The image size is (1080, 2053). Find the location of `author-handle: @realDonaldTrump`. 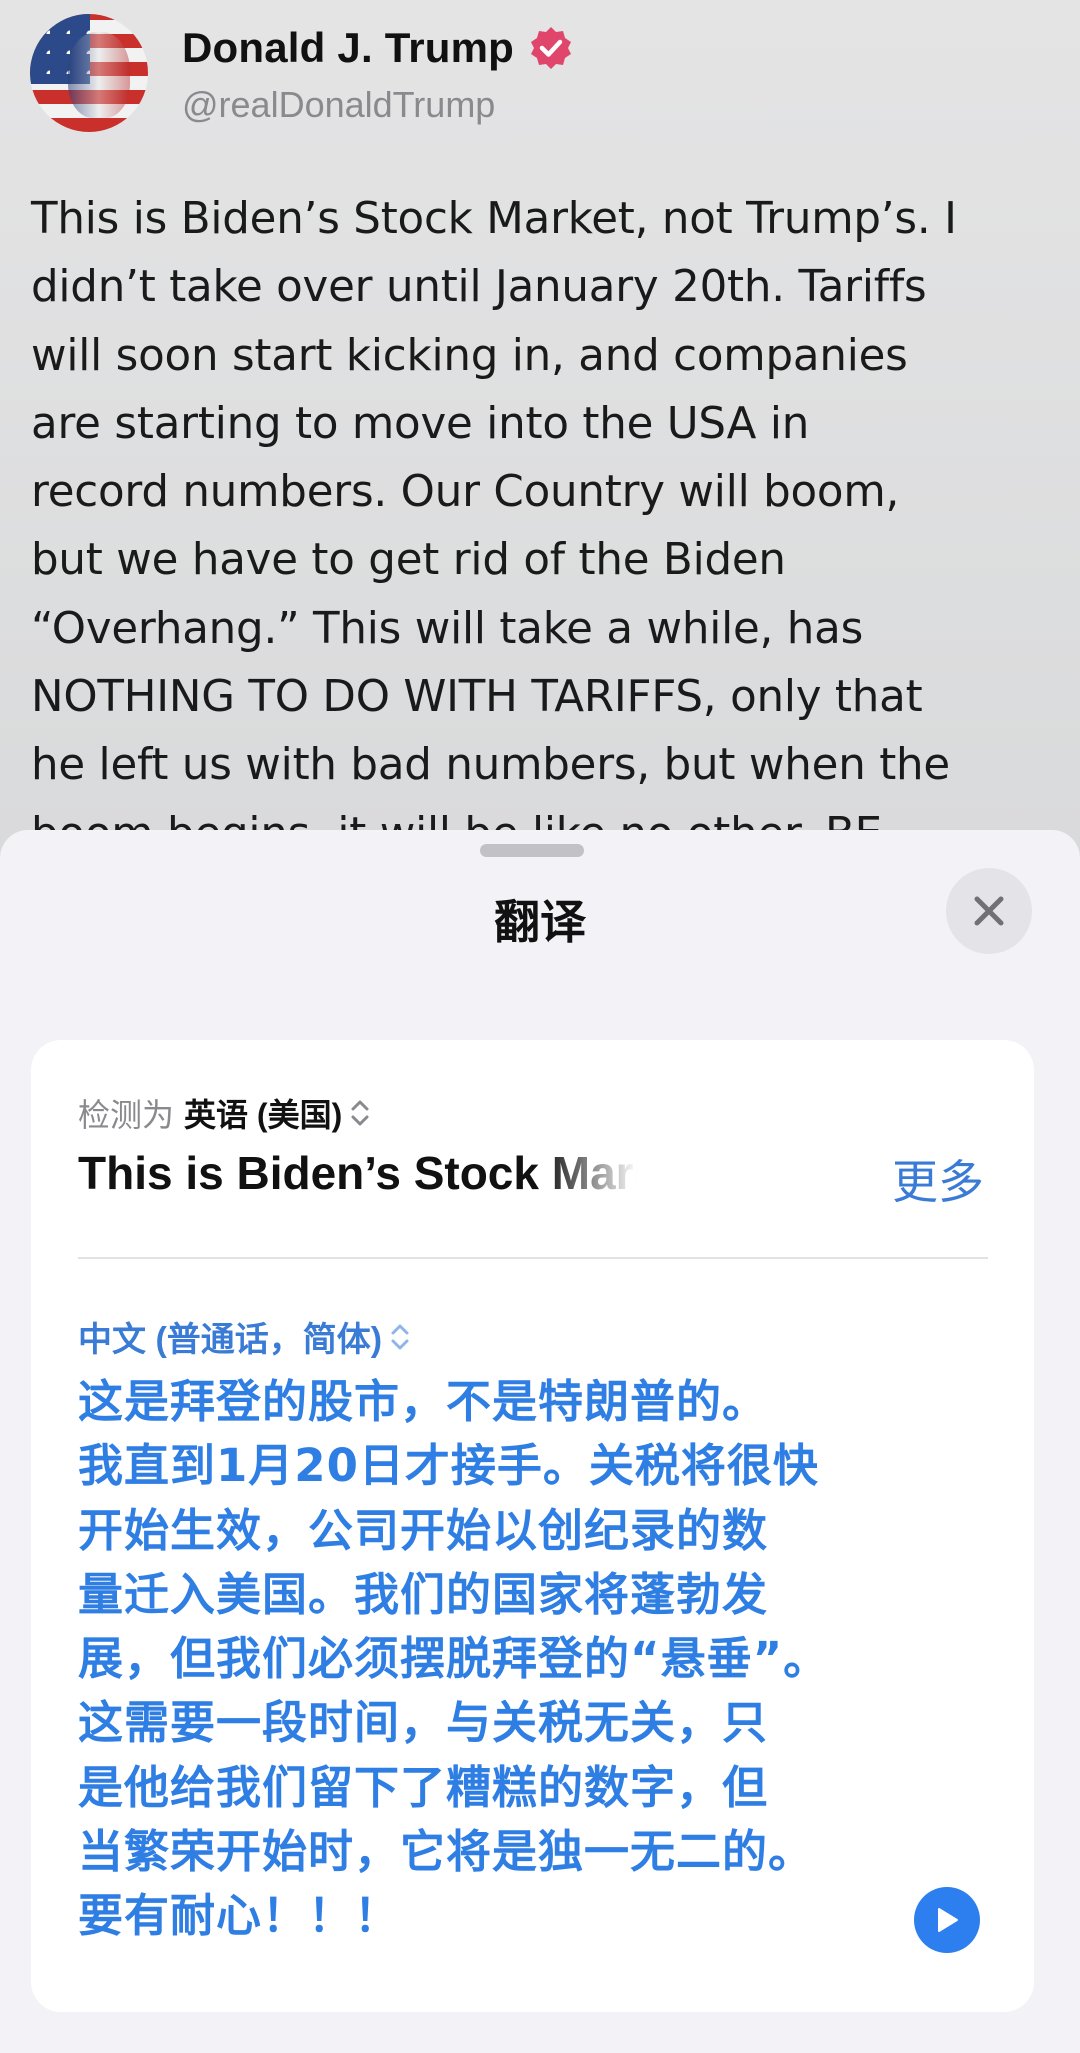

author-handle: @realDonaldTrump is located at coordinates (338, 105).